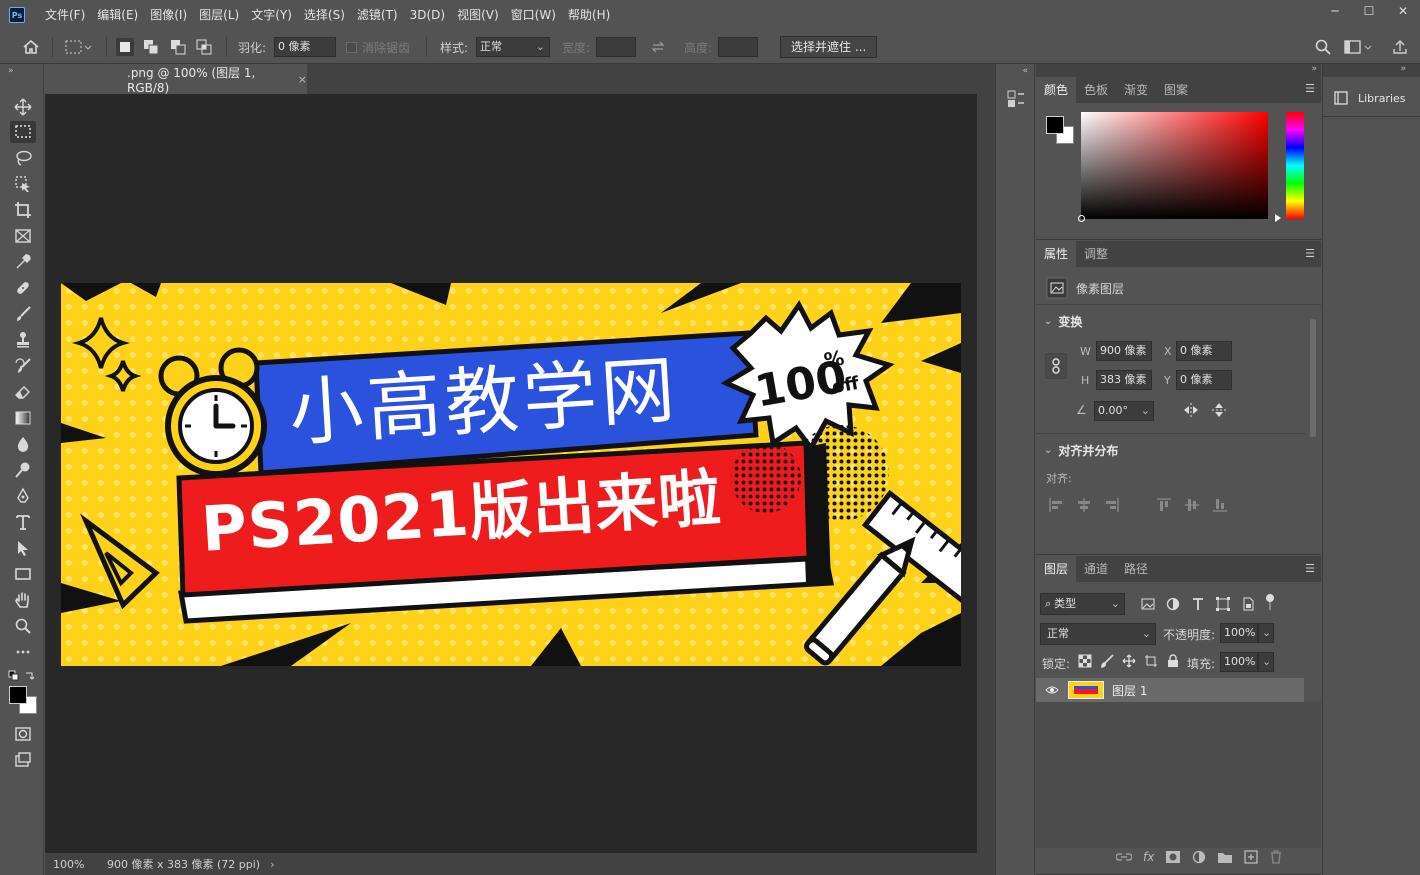  What do you see at coordinates (1124, 857) in the screenshot?
I see `link-layers-icon` at bounding box center [1124, 857].